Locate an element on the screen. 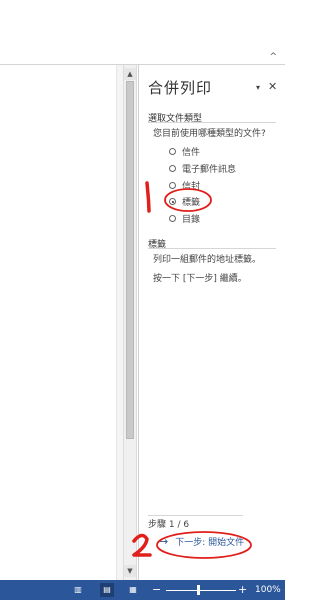  ribbon-area: ^ is located at coordinates (142, 32).